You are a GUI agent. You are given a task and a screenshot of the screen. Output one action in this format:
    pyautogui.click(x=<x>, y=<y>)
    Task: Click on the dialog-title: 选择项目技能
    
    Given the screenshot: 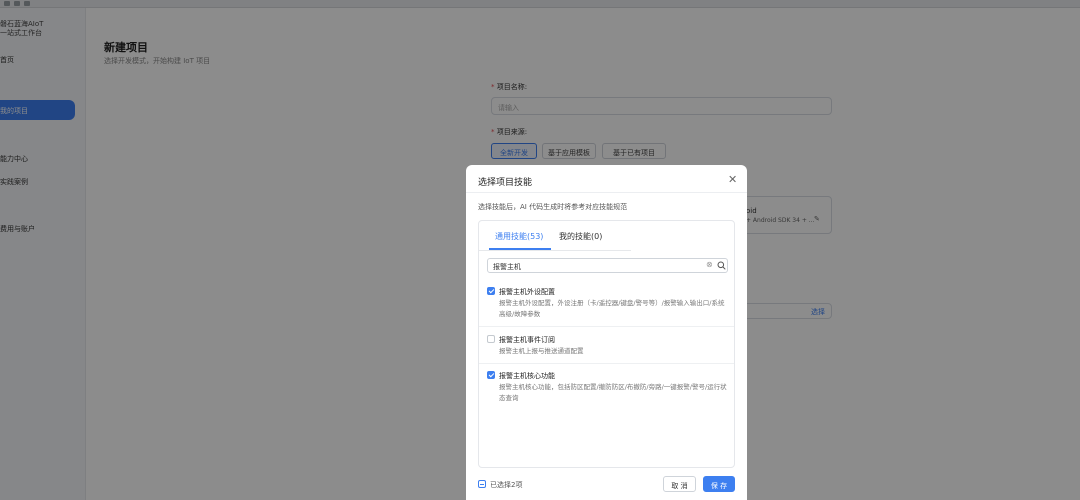 What is the action you would take?
    pyautogui.click(x=505, y=183)
    